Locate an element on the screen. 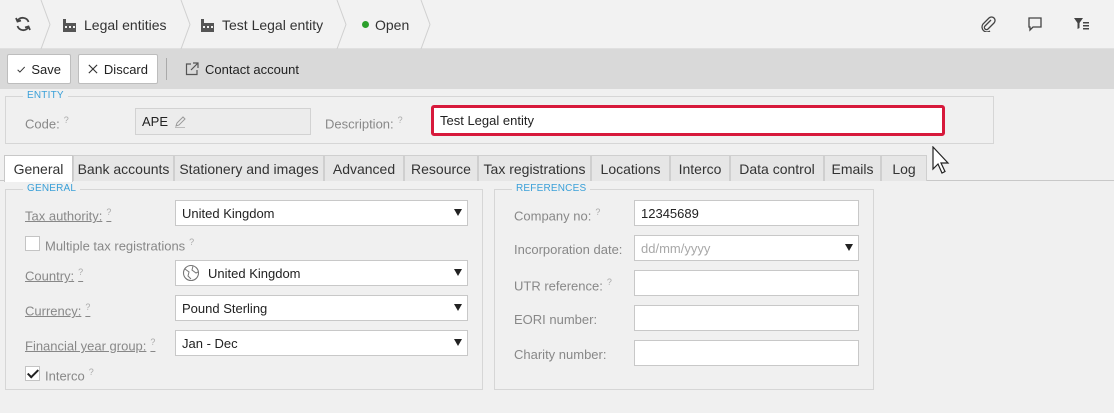 The height and width of the screenshot is (413, 1114). currency-select: Pound Sterling is located at coordinates (321, 308).